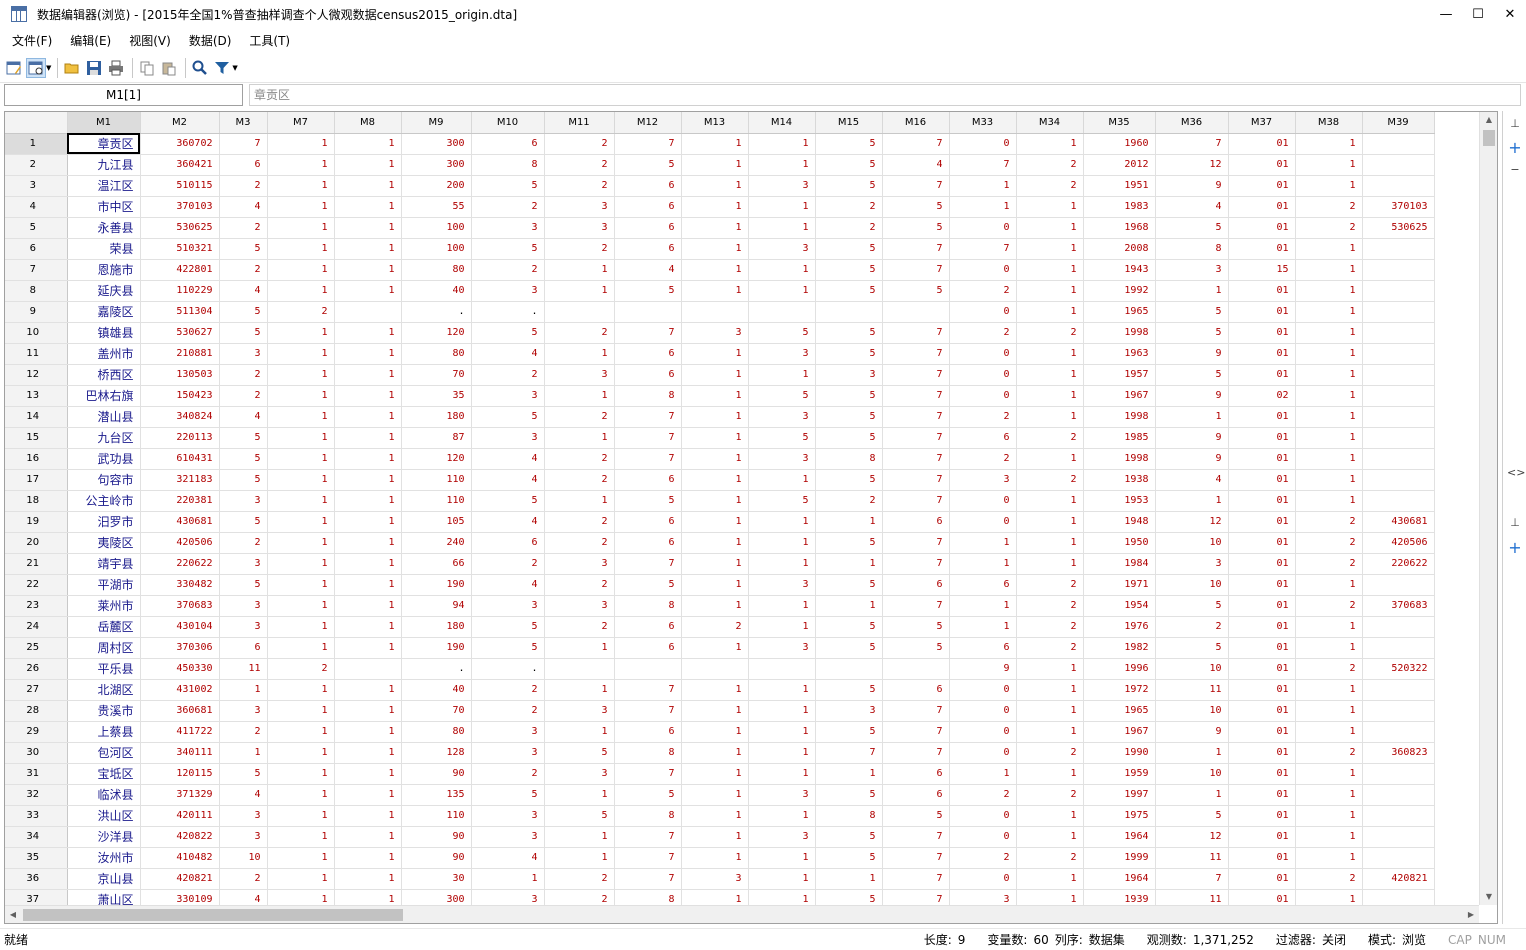 The width and height of the screenshot is (1526, 950). What do you see at coordinates (720, 480) in the screenshot?
I see `table-row: 17 句容市 321183 5 1 1 110 4 2 6 1 1 5 7 3 2 1938 4 01 1` at bounding box center [720, 480].